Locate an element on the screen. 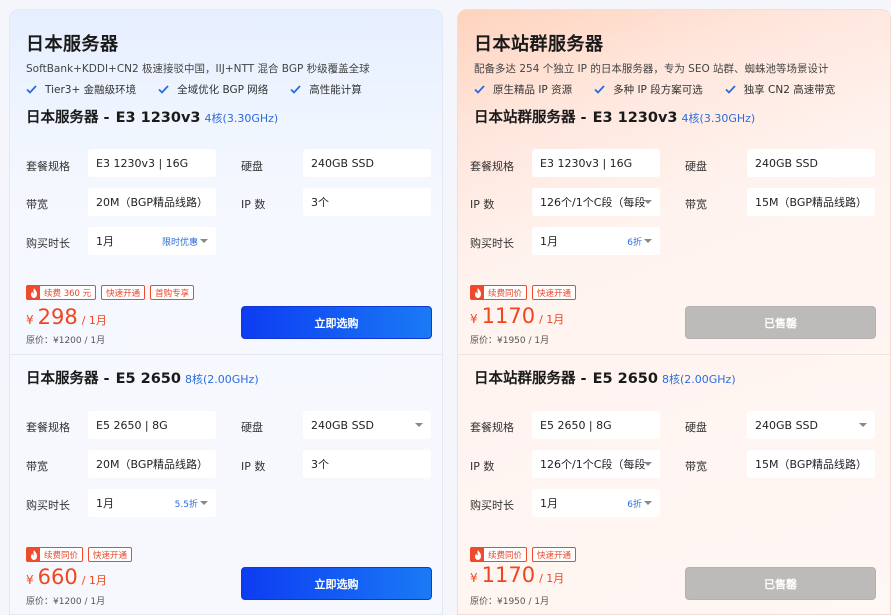  badge-list: 续费同价 快速开通 is located at coordinates (79, 554).